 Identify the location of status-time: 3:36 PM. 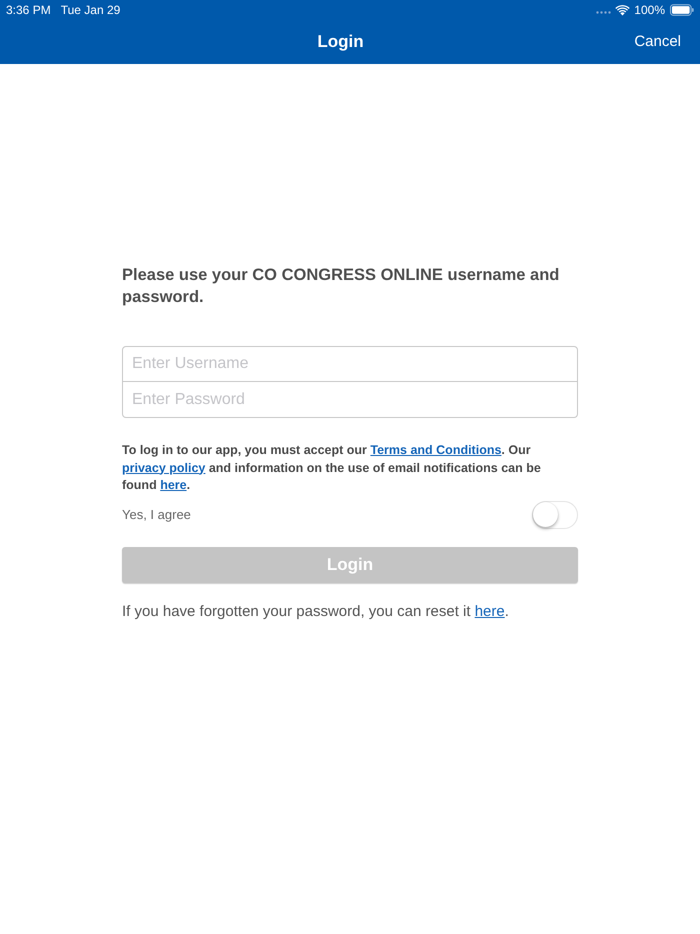
(28, 10).